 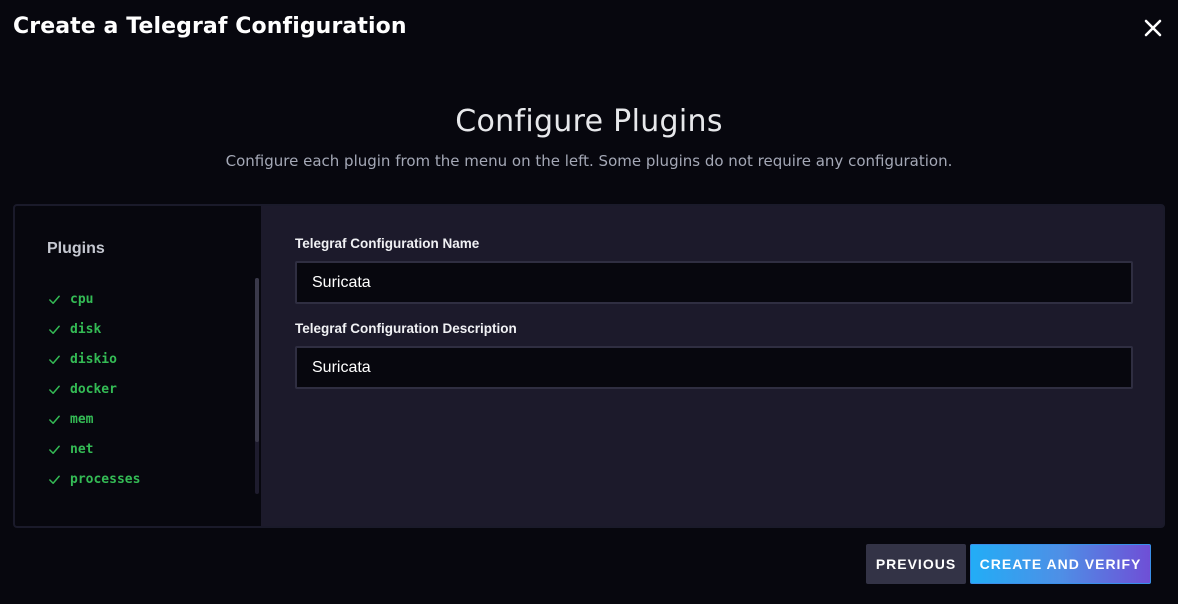 What do you see at coordinates (387, 243) in the screenshot?
I see `config-name-label: Telegraf Configuration Name` at bounding box center [387, 243].